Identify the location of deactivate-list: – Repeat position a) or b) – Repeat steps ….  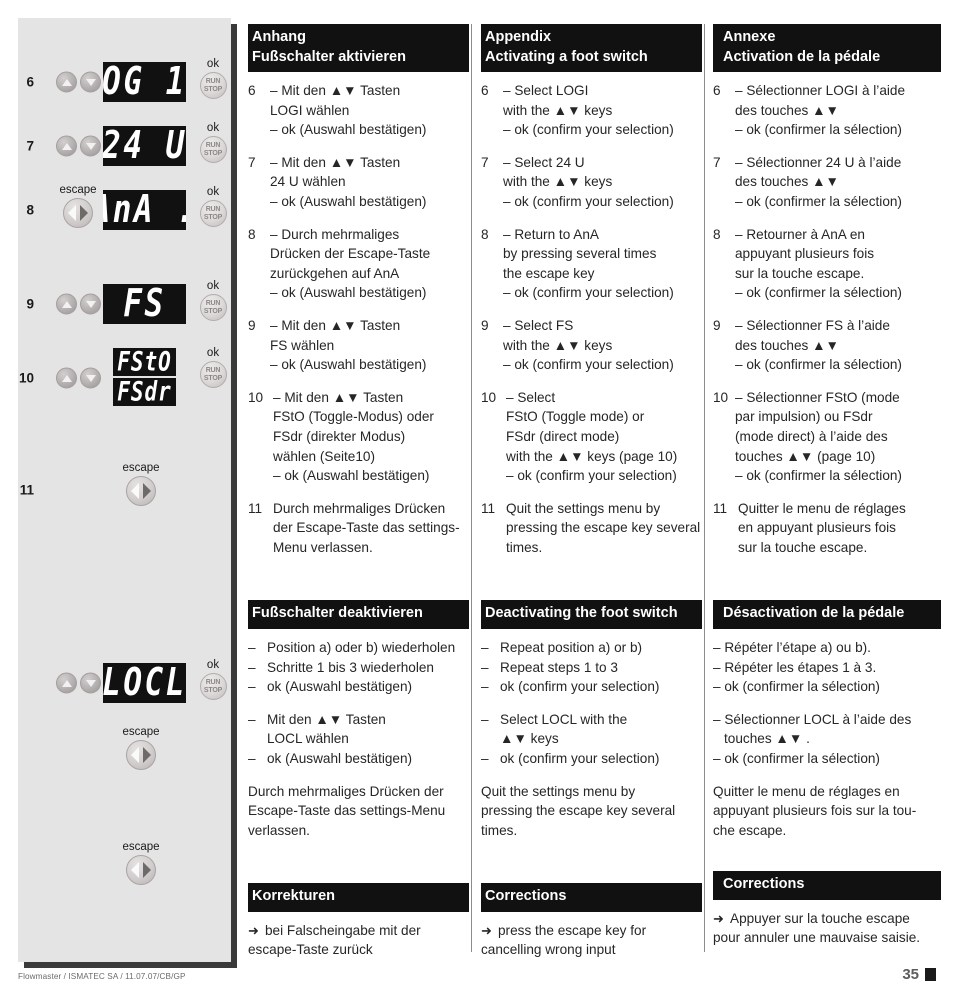
(591, 667).